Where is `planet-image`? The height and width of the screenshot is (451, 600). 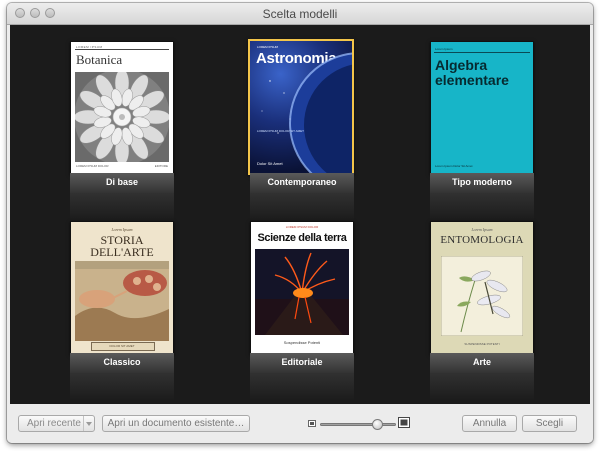 planet-image is located at coordinates (306, 112).